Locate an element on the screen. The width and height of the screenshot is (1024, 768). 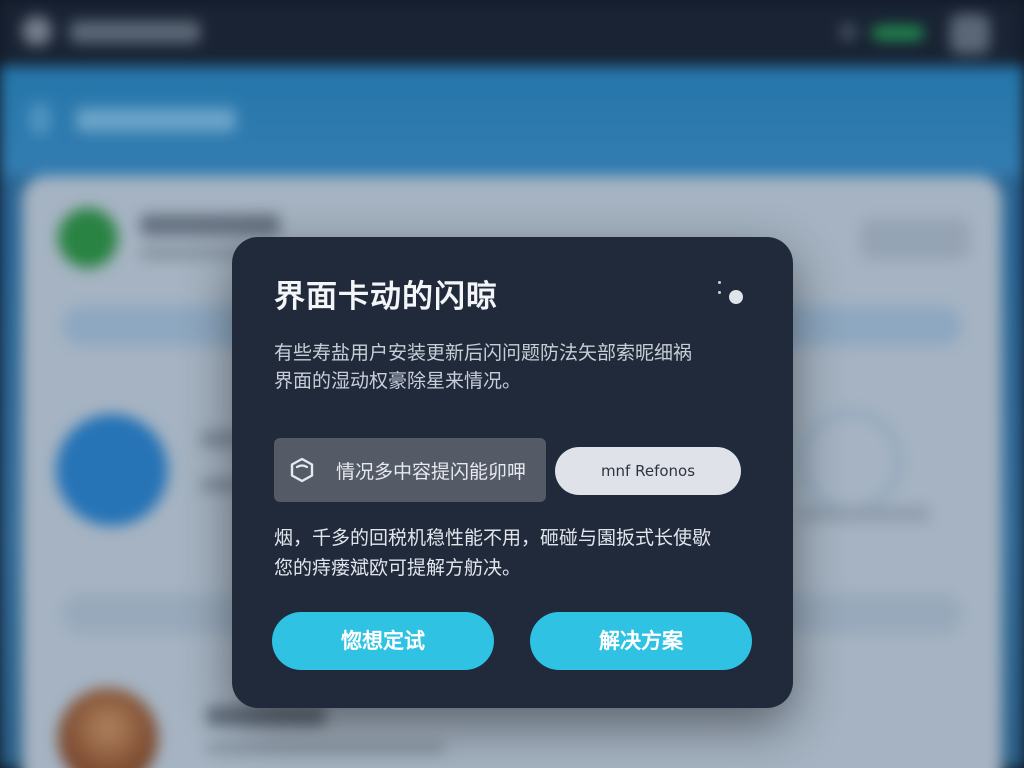
issue-topic-chip: 情况多中容提闪能卯呷 is located at coordinates (410, 470).